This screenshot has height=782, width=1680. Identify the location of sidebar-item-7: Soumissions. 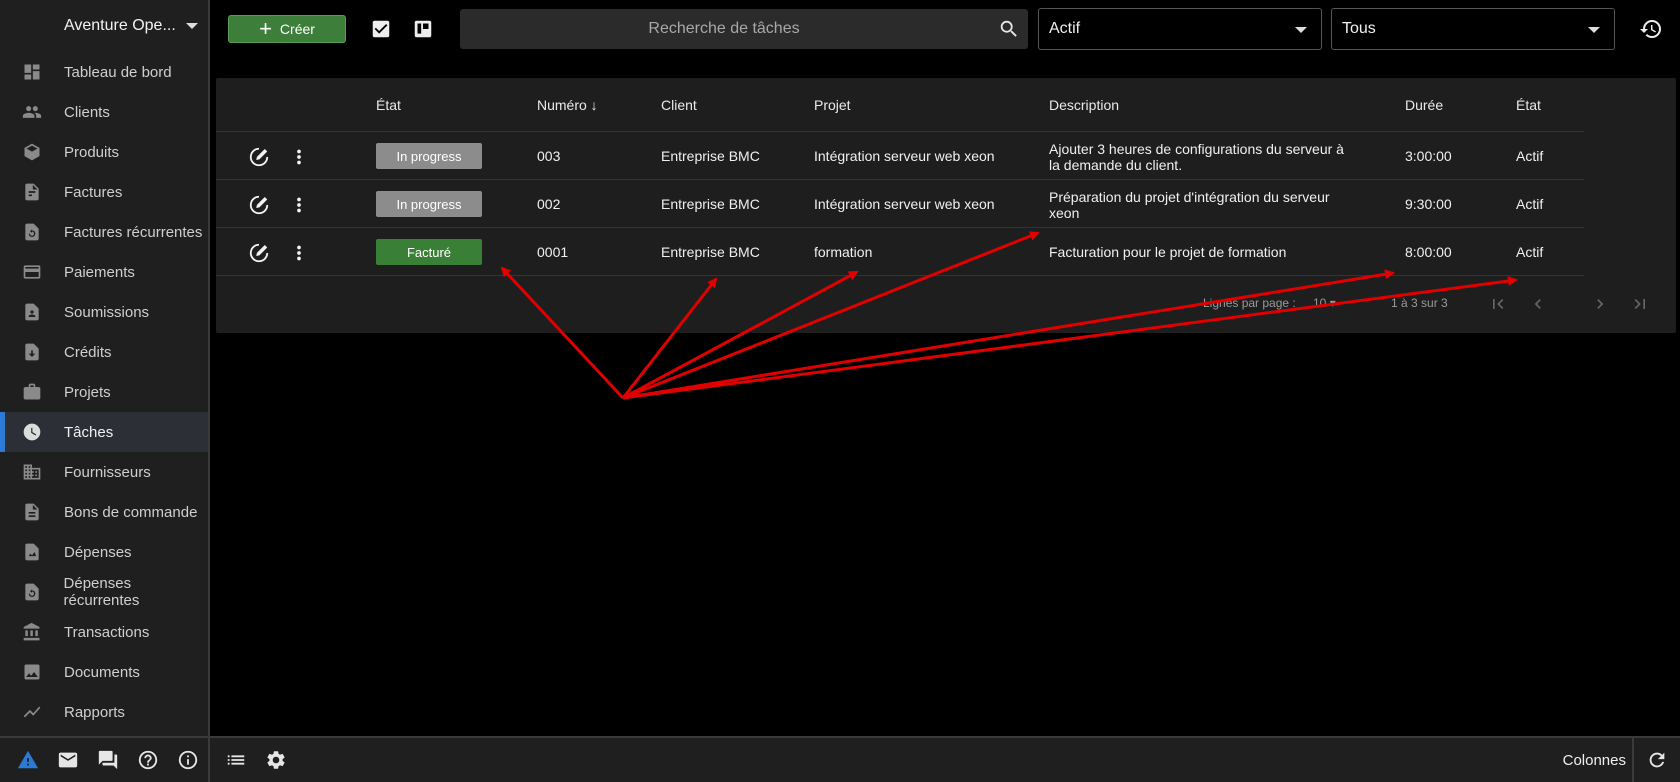
(104, 312).